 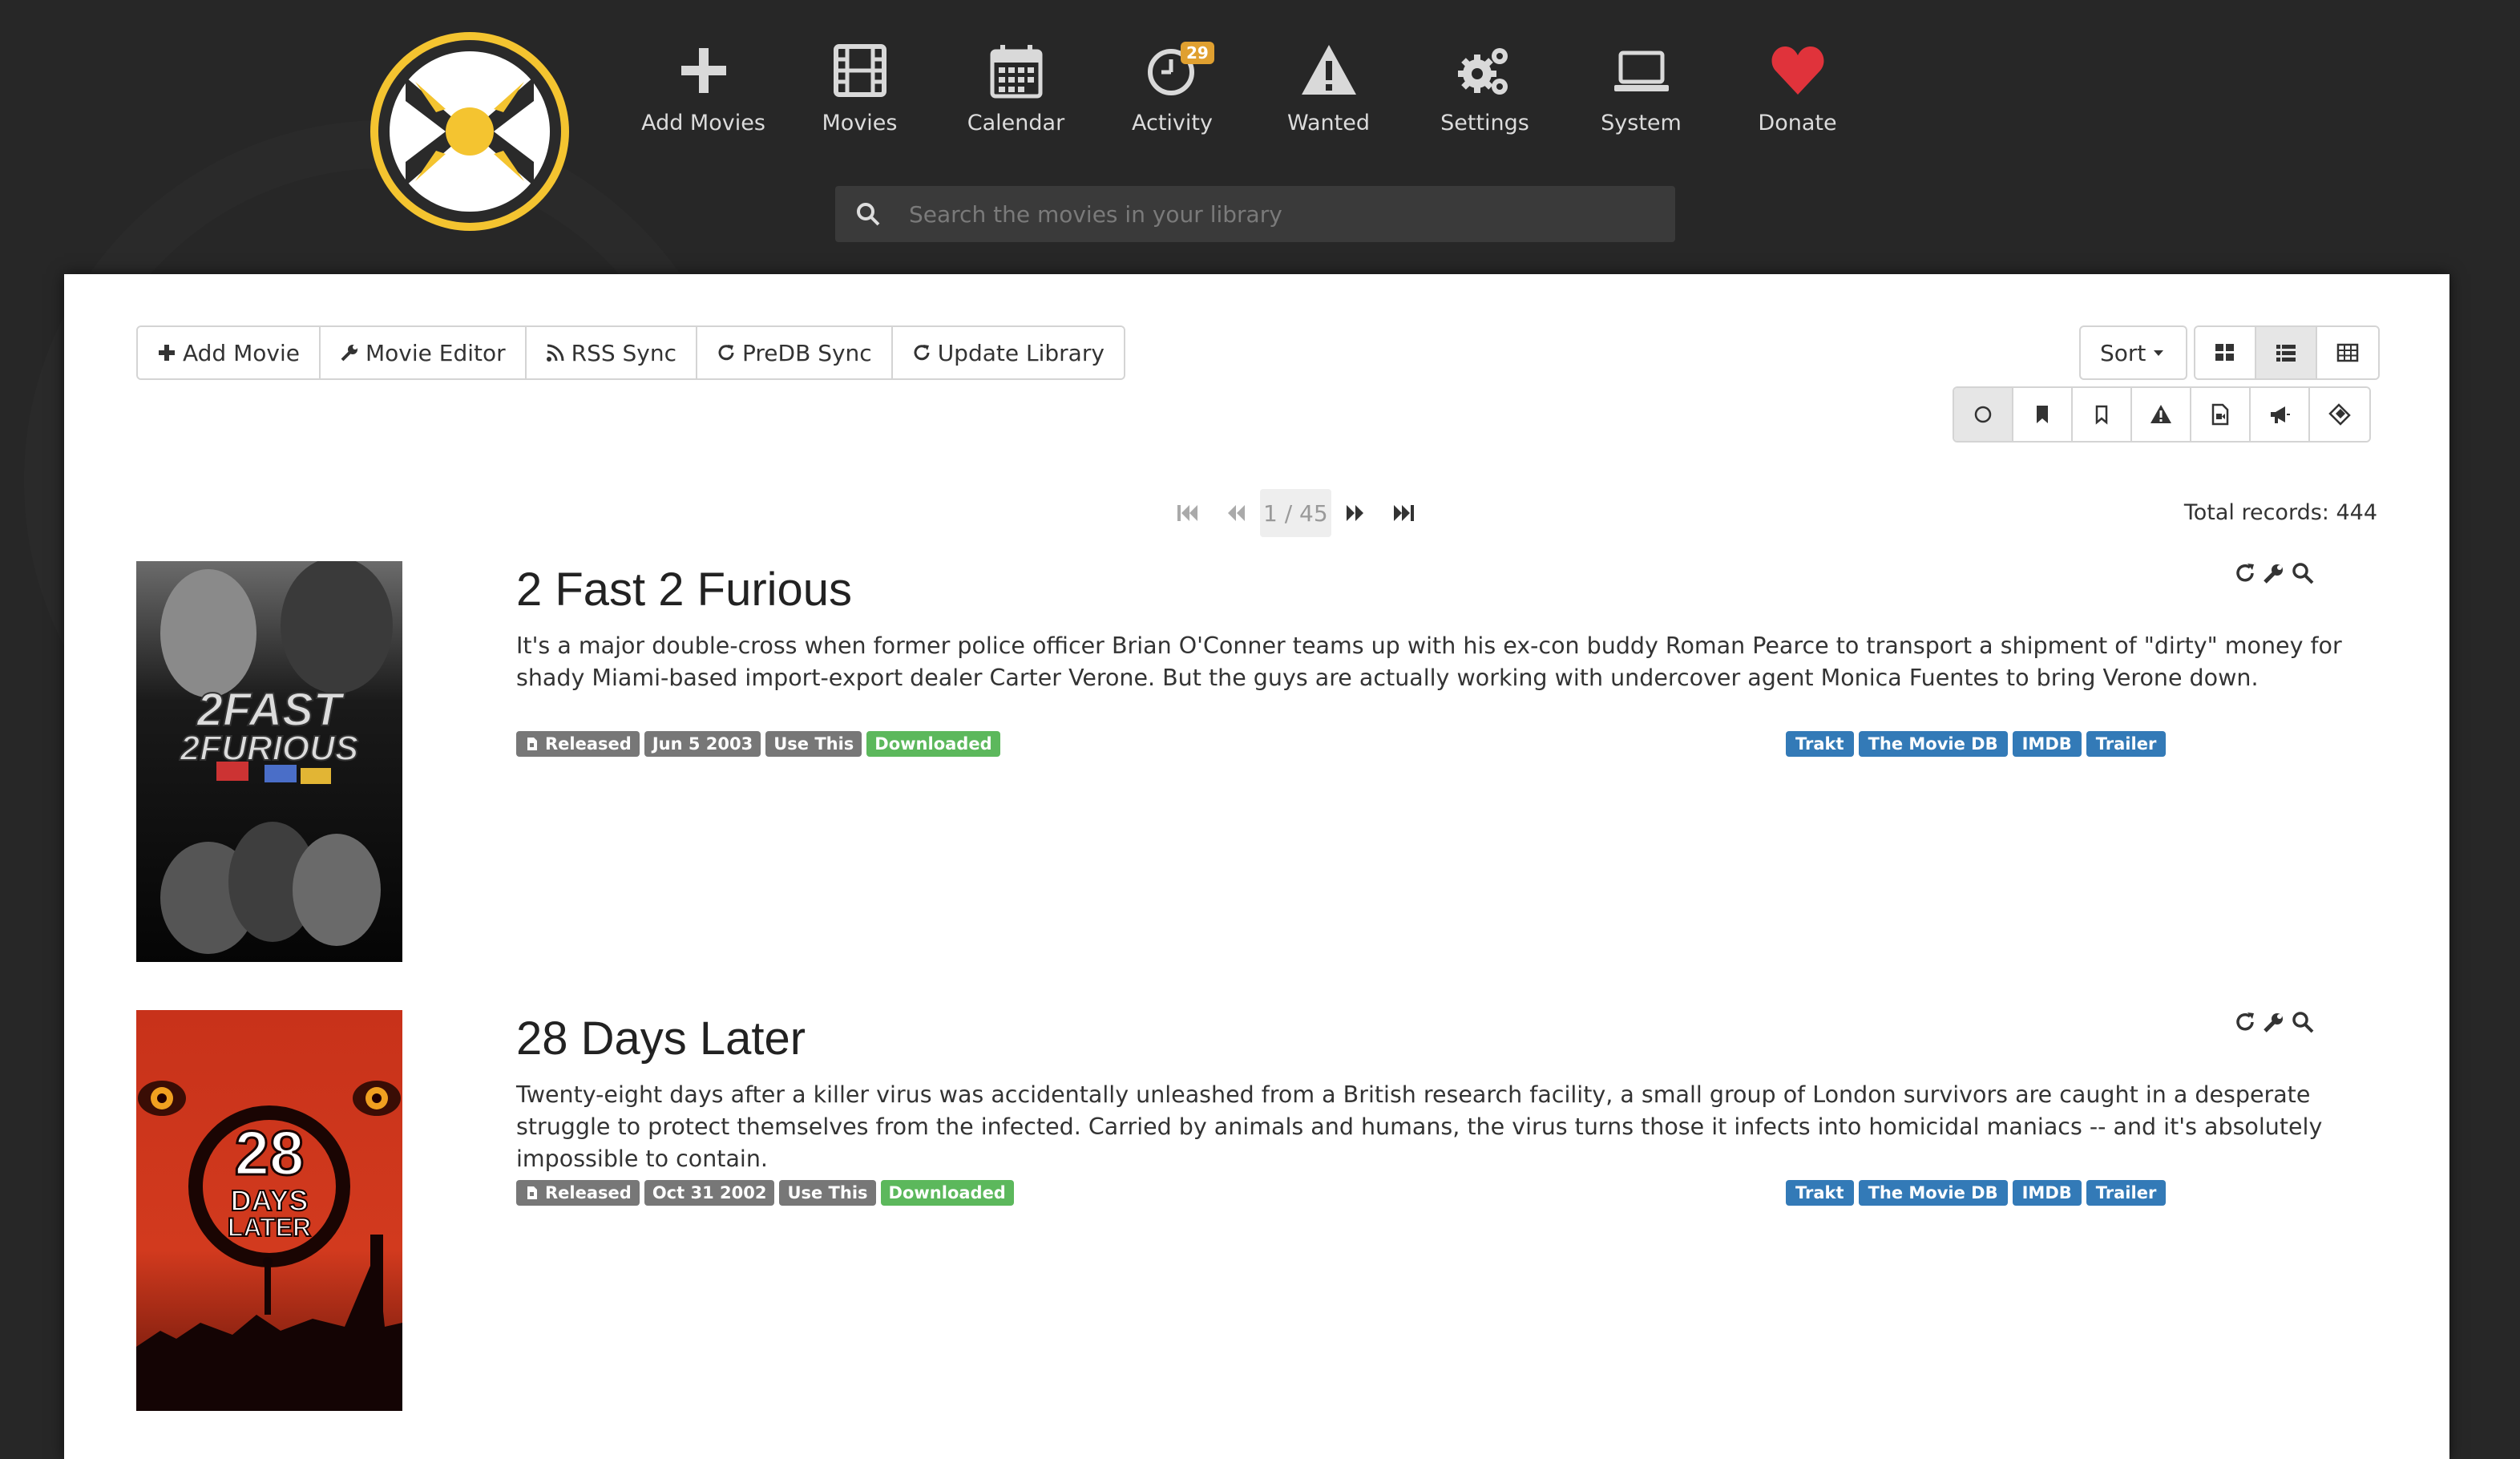 What do you see at coordinates (1172, 123) in the screenshot?
I see `nav-label: Activity` at bounding box center [1172, 123].